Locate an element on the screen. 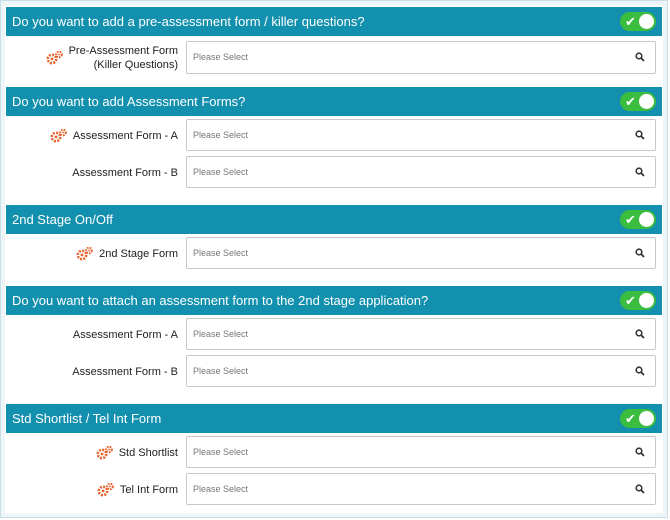  section-header: Std Shortlist / Tel Int Form ✔ is located at coordinates (334, 418).